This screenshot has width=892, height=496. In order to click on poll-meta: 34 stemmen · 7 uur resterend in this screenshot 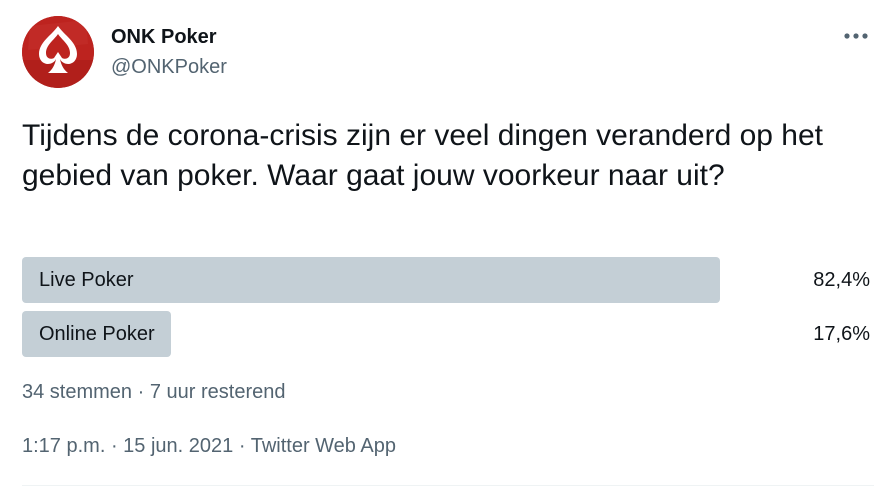, I will do `click(153, 392)`.